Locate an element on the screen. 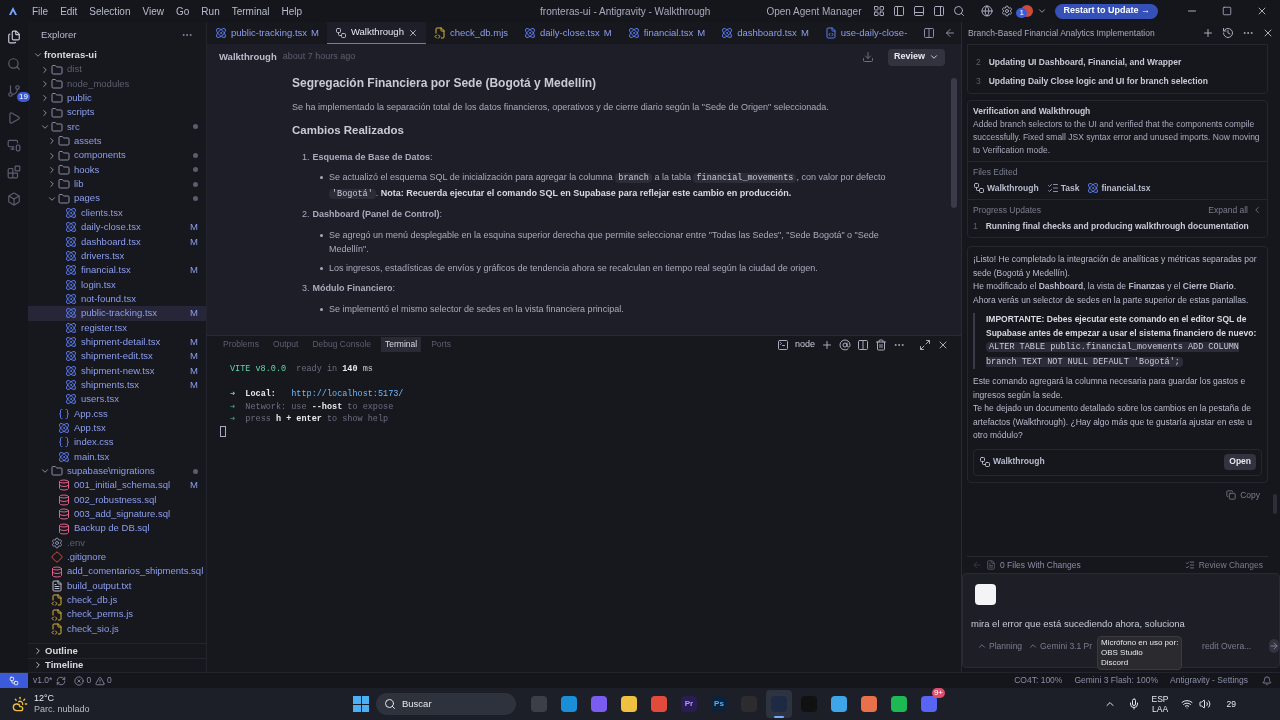 The width and height of the screenshot is (1280, 720). braces-icon is located at coordinates (64, 442).